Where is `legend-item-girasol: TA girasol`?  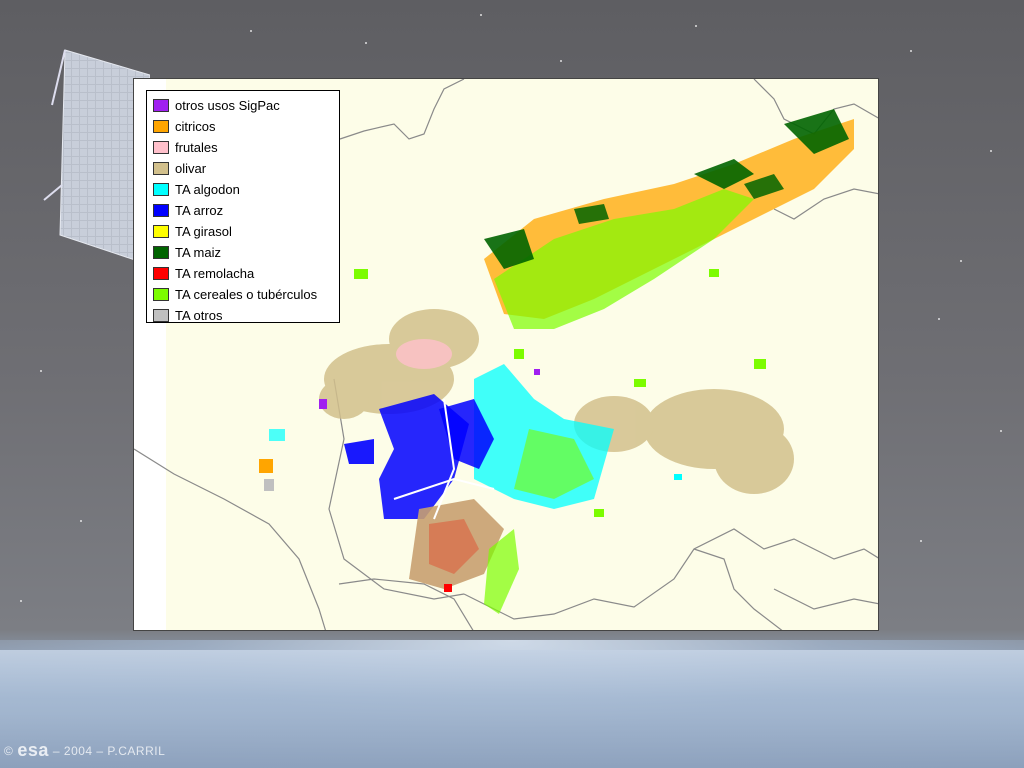 legend-item-girasol: TA girasol is located at coordinates (246, 231).